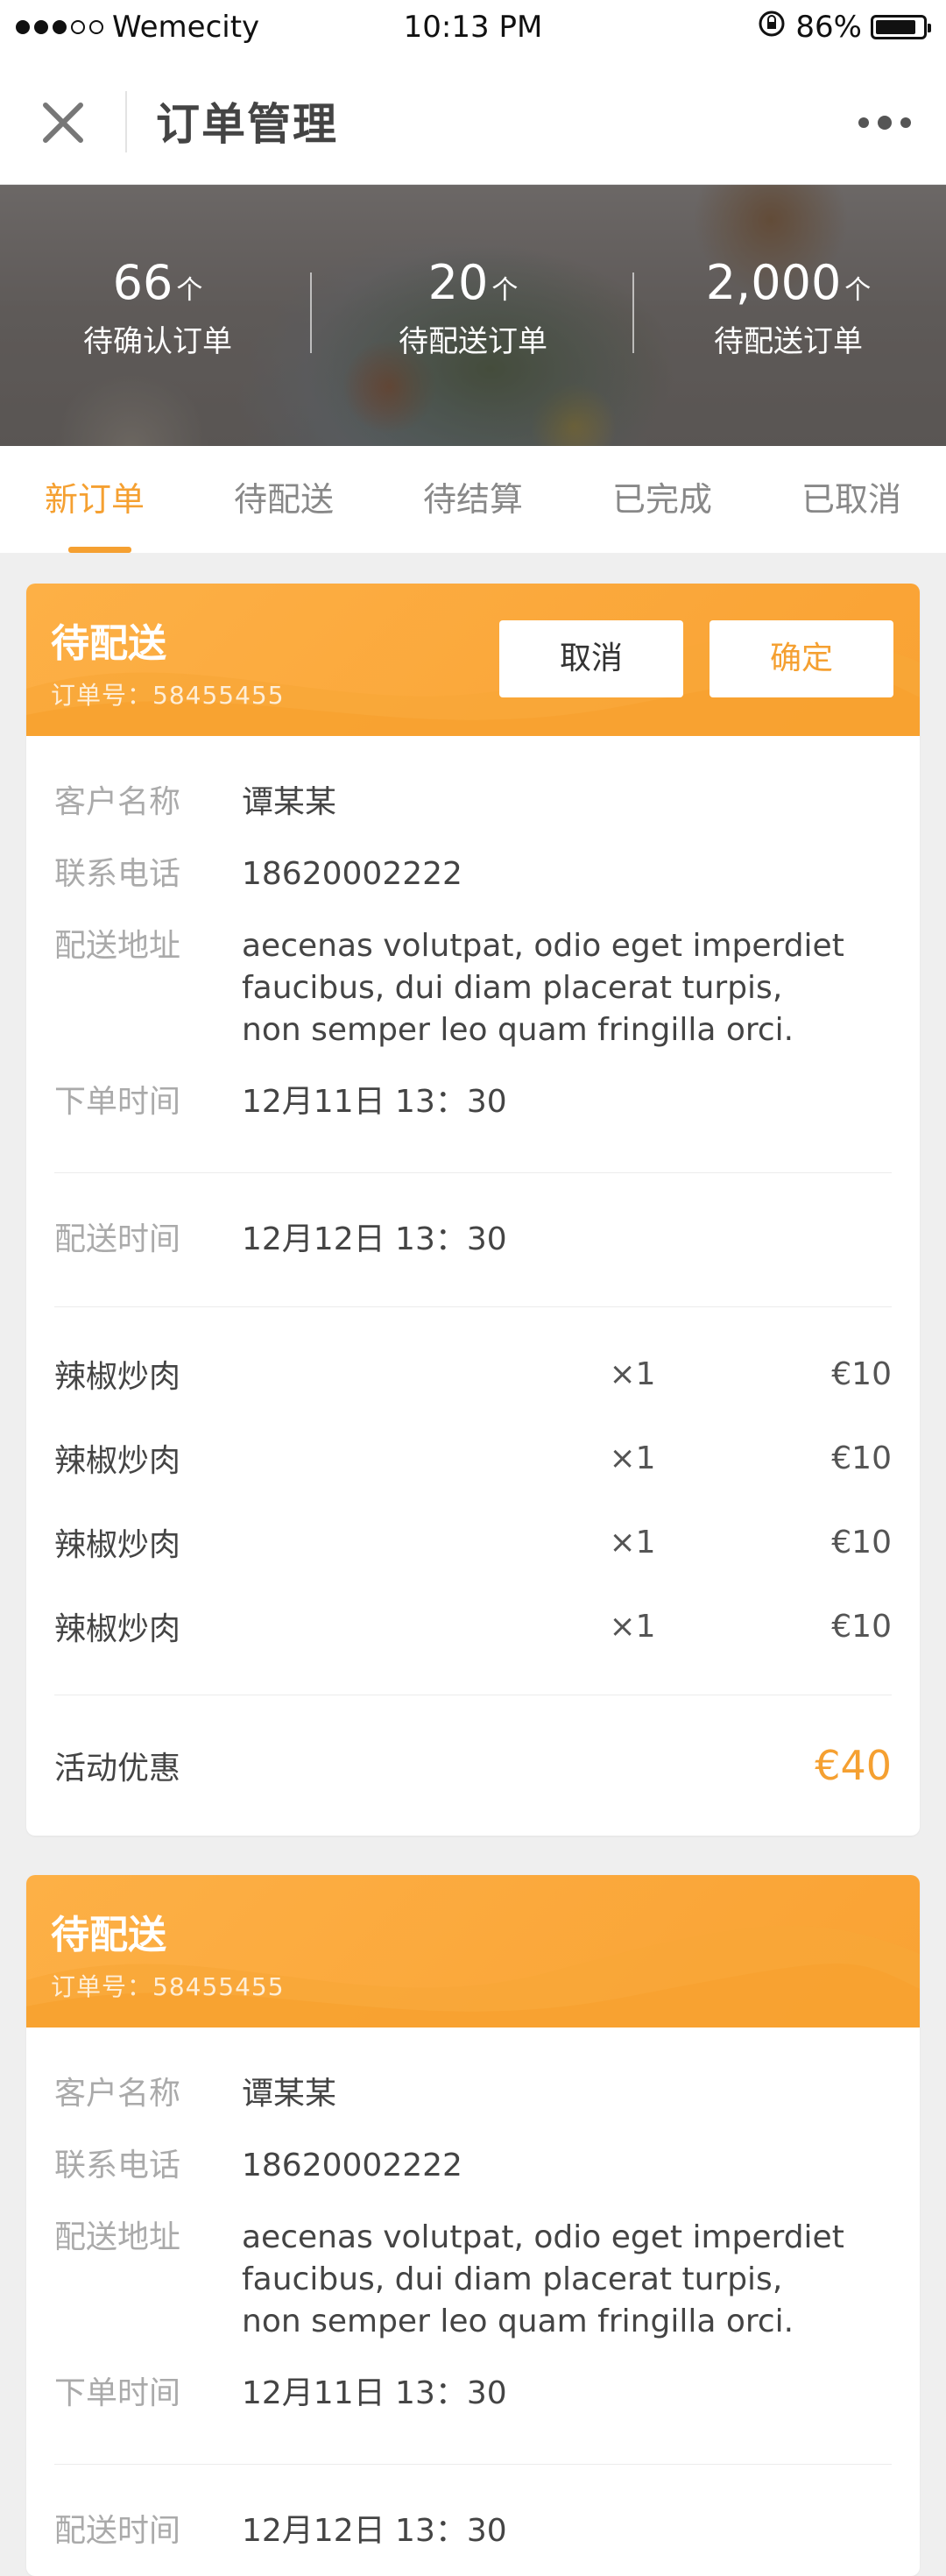 This screenshot has height=2576, width=946. I want to click on stats-banner: 66 个 待确认订单 20 个 待配送订单 2,000 个 待配送订单, so click(473, 315).